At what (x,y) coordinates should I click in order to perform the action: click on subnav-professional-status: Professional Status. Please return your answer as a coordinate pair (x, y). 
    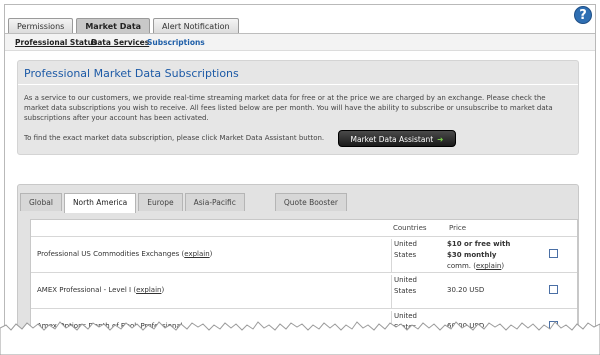
    Looking at the image, I should click on (56, 42).